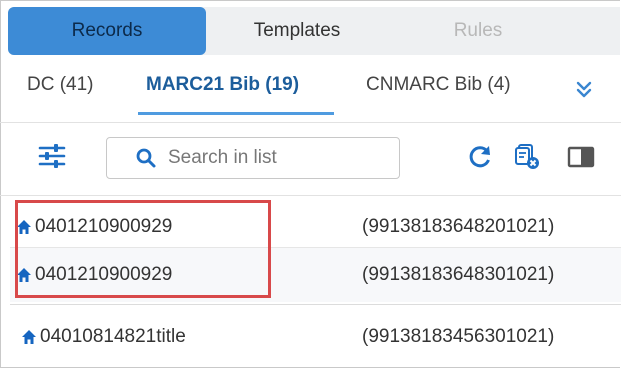 The image size is (621, 369). What do you see at coordinates (478, 31) in the screenshot?
I see `tab-rules: Rules` at bounding box center [478, 31].